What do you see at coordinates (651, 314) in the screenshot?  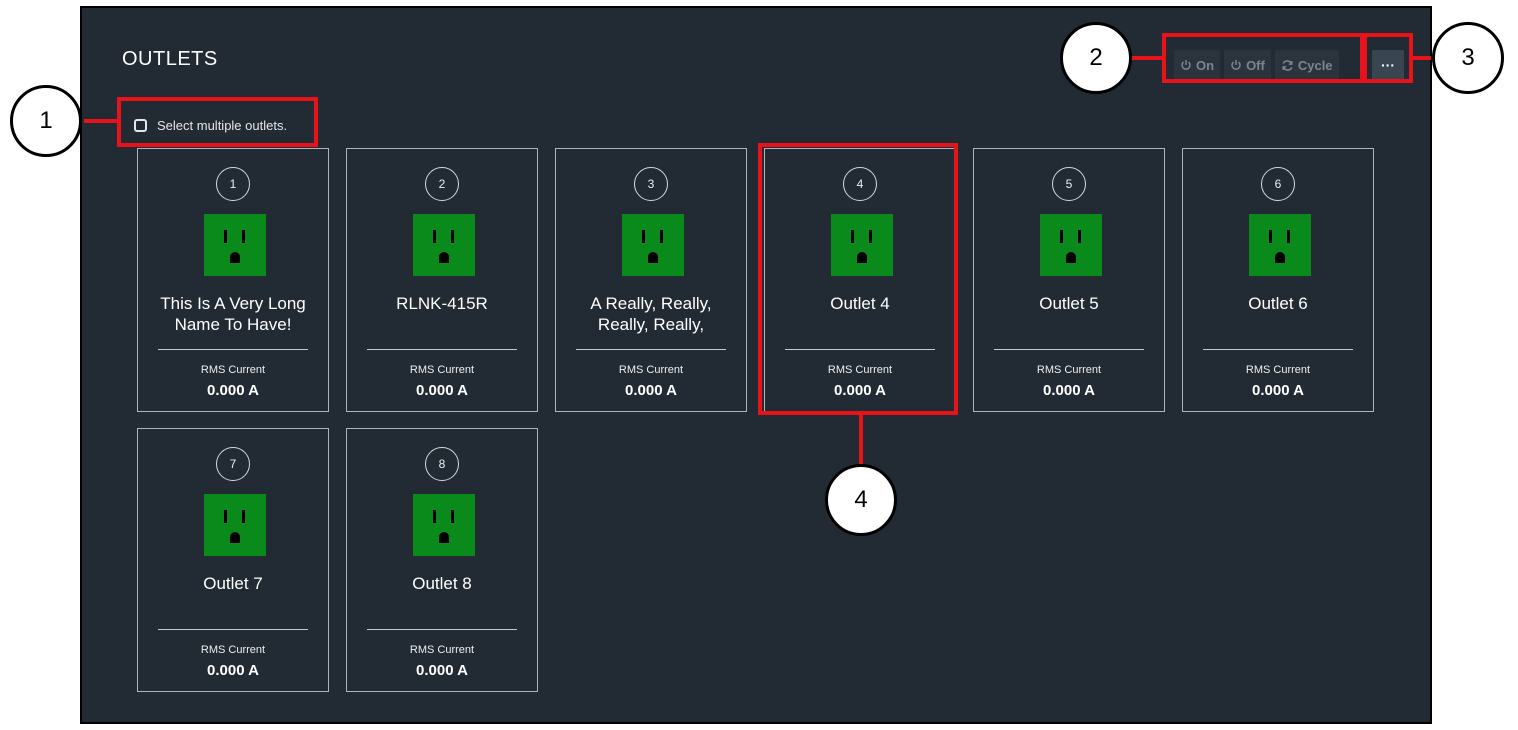 I see `outlet-name: A Really, Really, Really, Really,` at bounding box center [651, 314].